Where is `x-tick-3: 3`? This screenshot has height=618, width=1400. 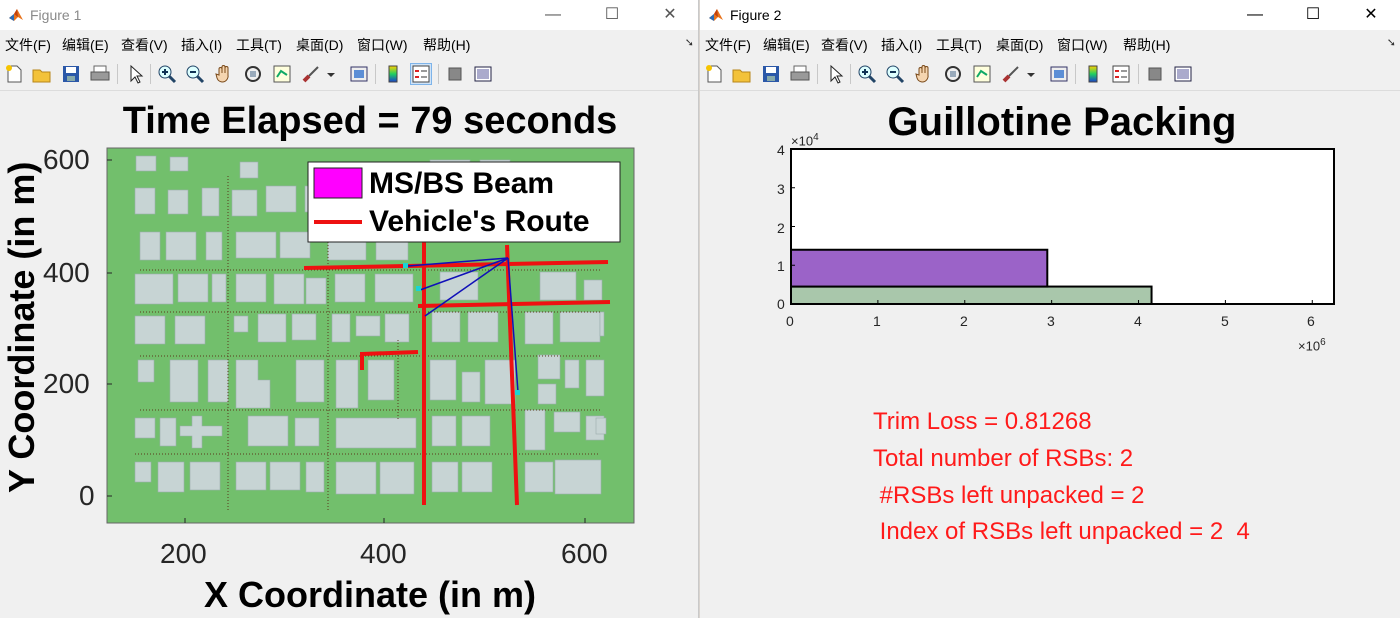
x-tick-3: 3 is located at coordinates (1051, 321).